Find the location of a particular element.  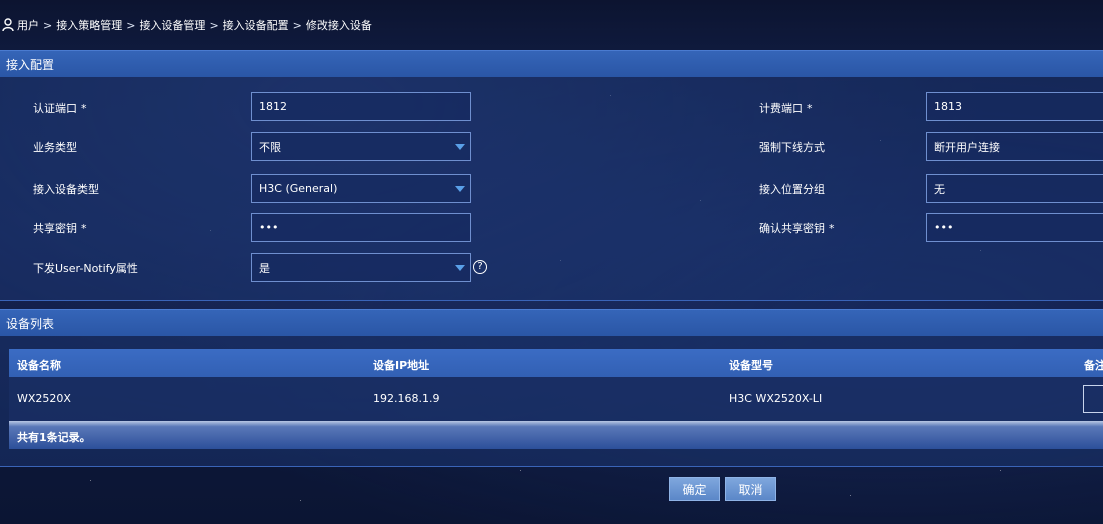

table-footer: 共有1条记录。 is located at coordinates (556, 435).